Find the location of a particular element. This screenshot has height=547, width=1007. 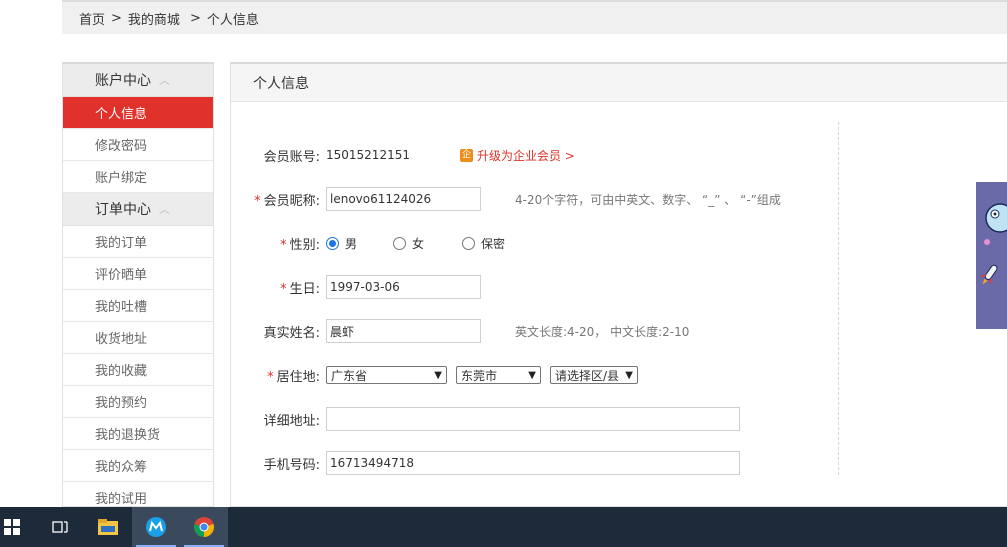

radio-label: 男 is located at coordinates (351, 243).